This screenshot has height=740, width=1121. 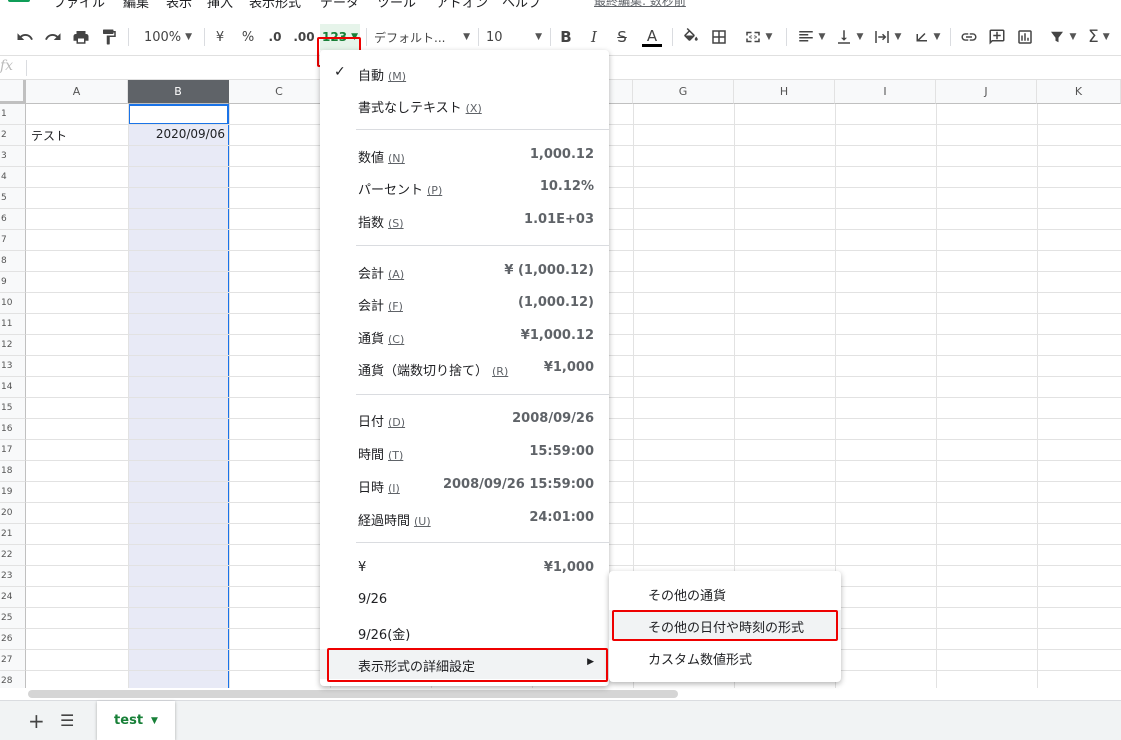 I want to click on cell-a2: テスト, so click(x=49, y=135).